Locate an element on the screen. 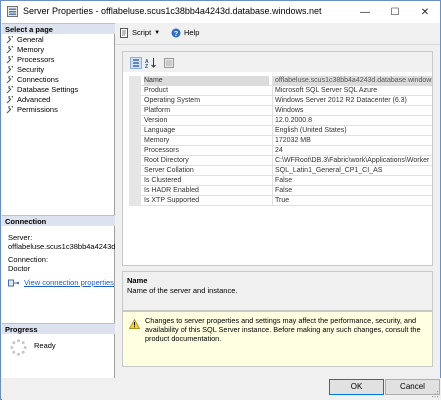  view-connection-properties-link: View connection properties is located at coordinates (61, 282).